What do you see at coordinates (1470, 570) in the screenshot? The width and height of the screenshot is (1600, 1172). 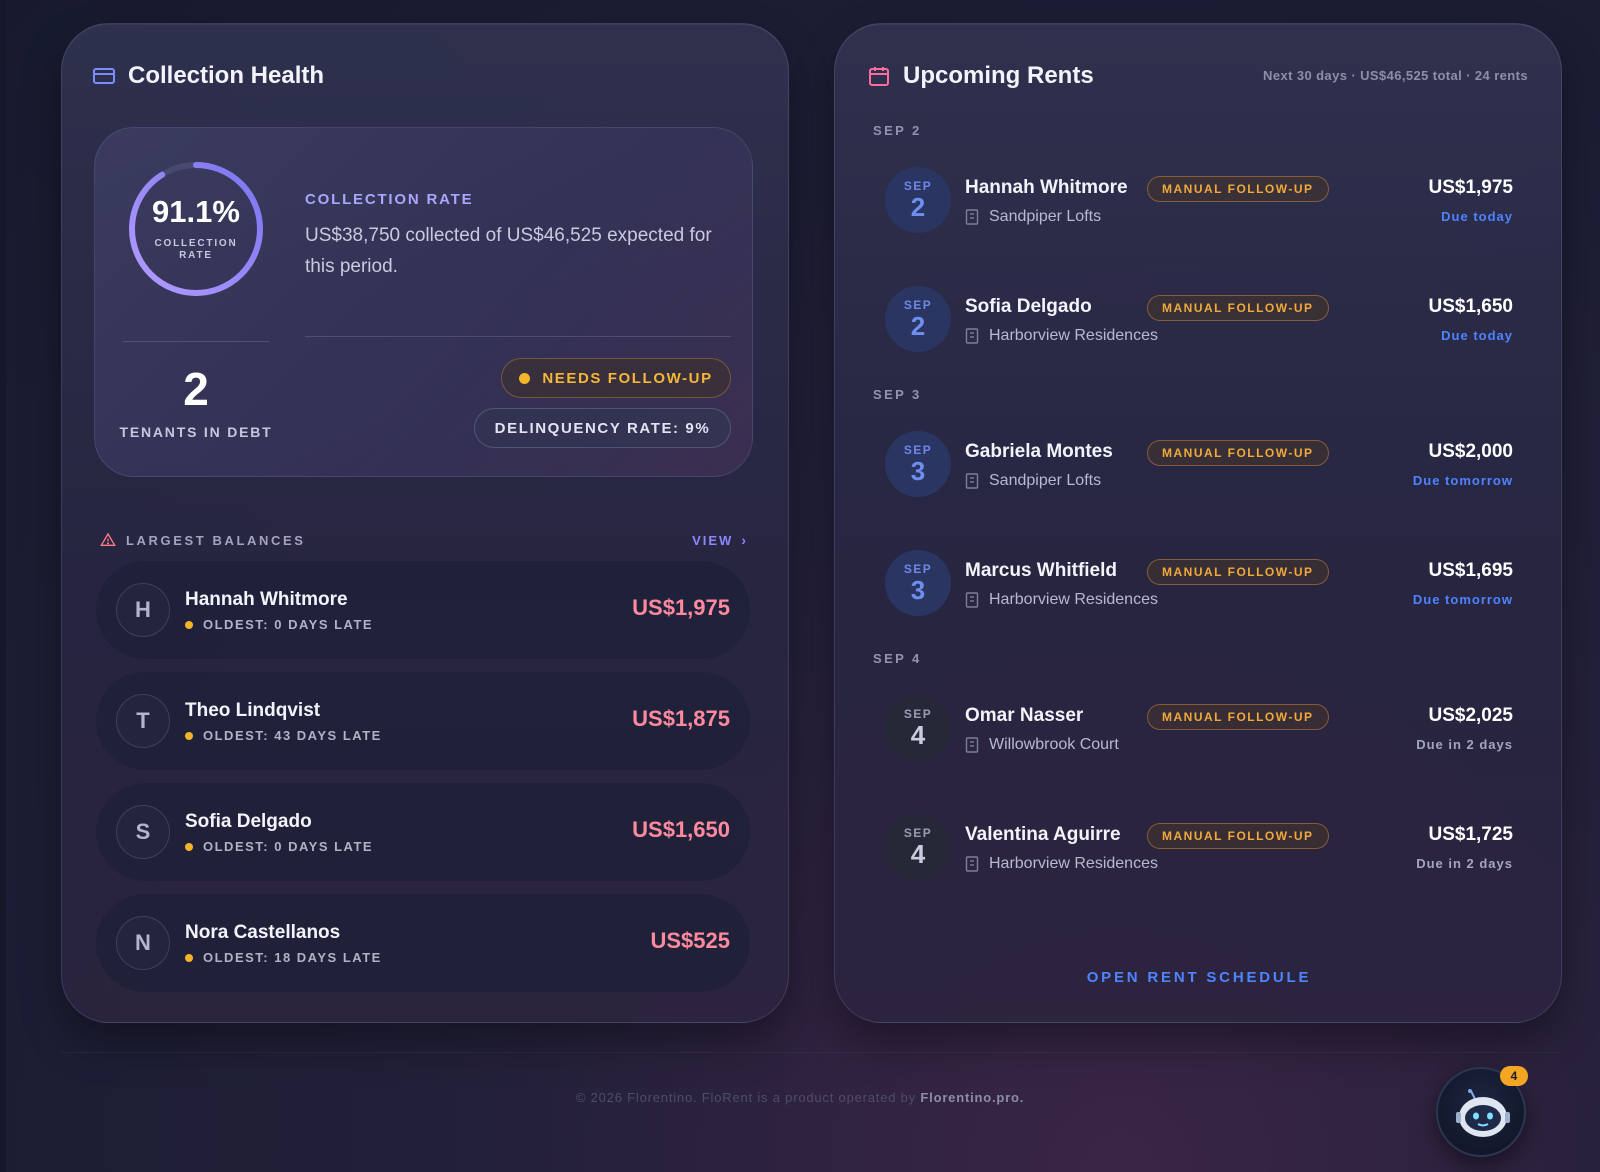 I see `rent-amount: US$1,695` at bounding box center [1470, 570].